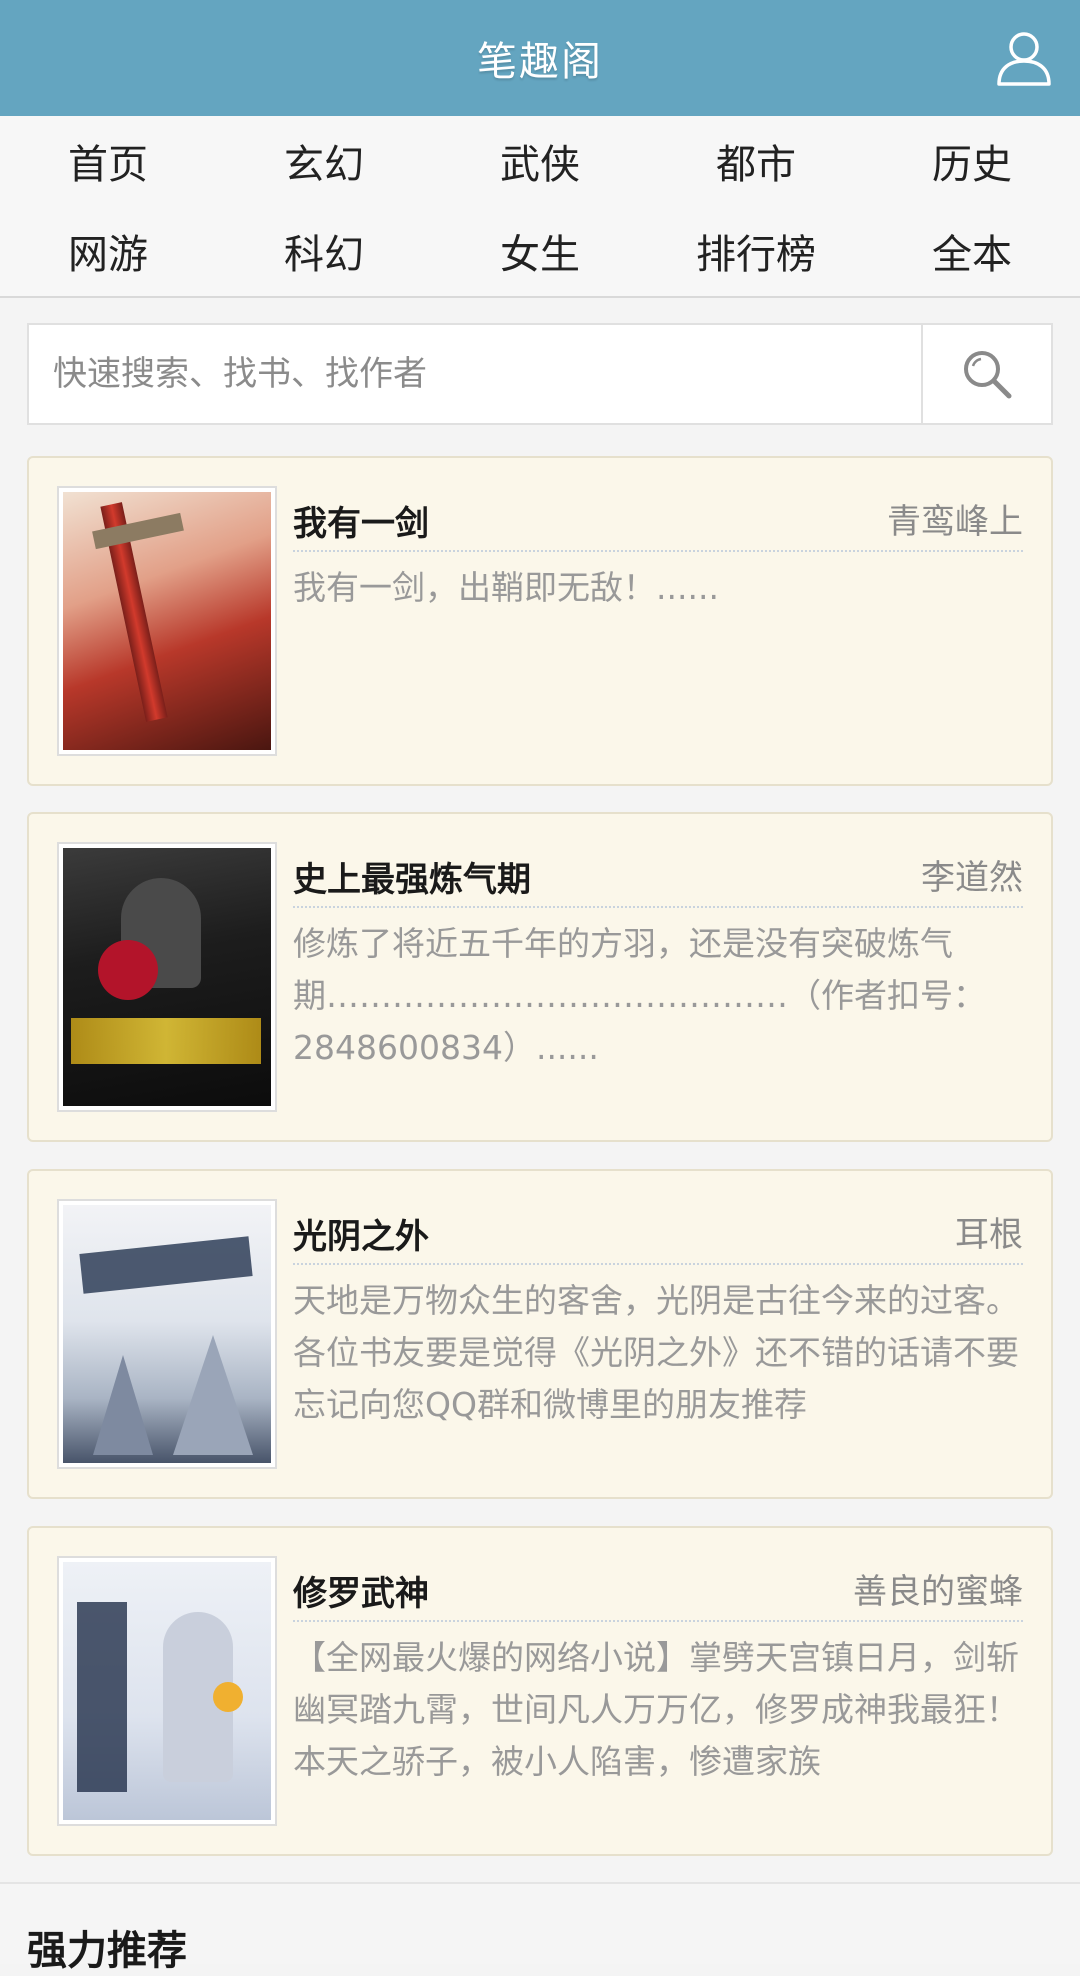  Describe the element at coordinates (324, 161) in the screenshot. I see `nav-item-xuanhuan: 玄幻` at that location.